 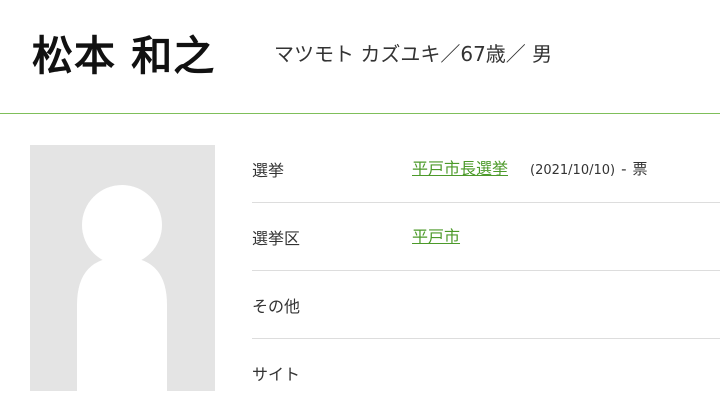 What do you see at coordinates (122, 288) in the screenshot?
I see `person-placeholder-icon` at bounding box center [122, 288].